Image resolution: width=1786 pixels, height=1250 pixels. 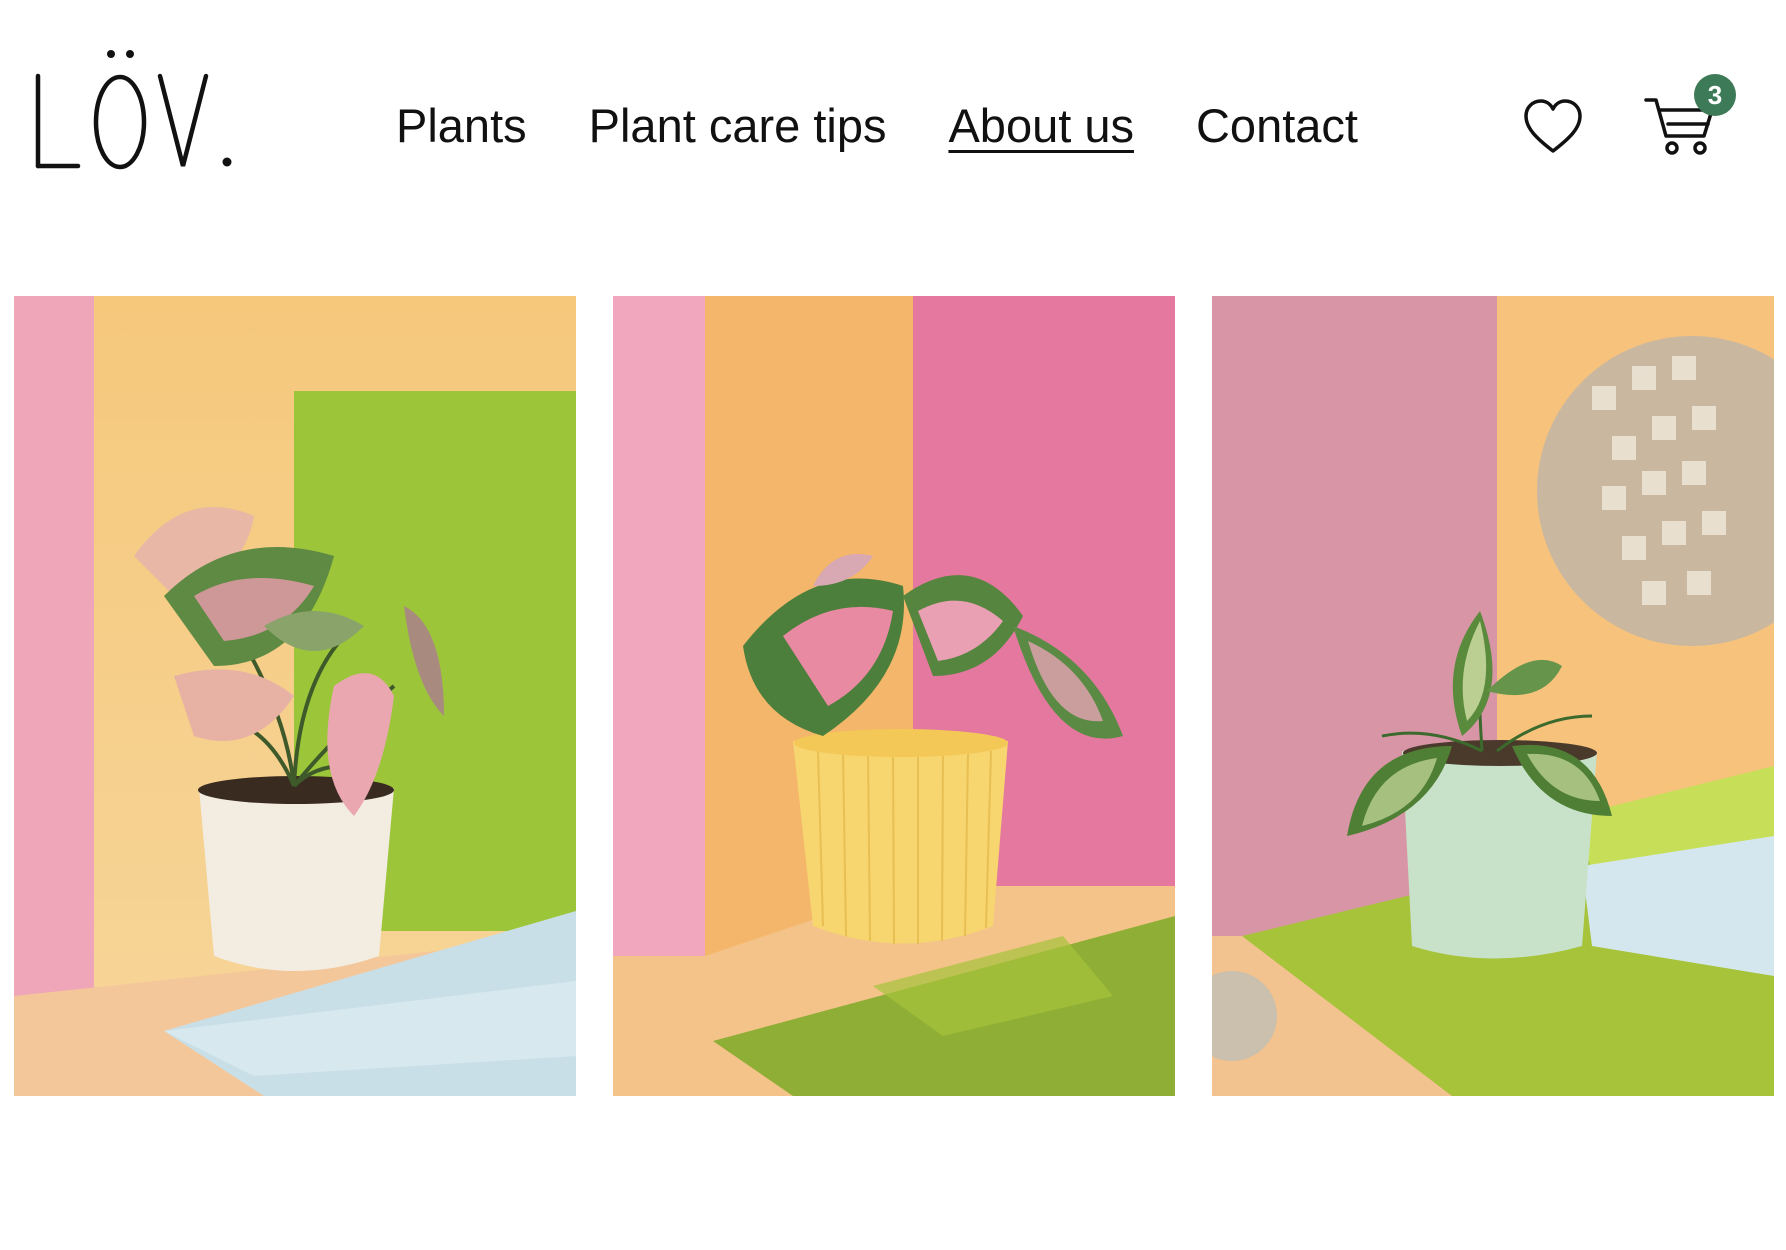 What do you see at coordinates (908, 126) in the screenshot?
I see `main-nav: Plants Plant care tips About us Contact` at bounding box center [908, 126].